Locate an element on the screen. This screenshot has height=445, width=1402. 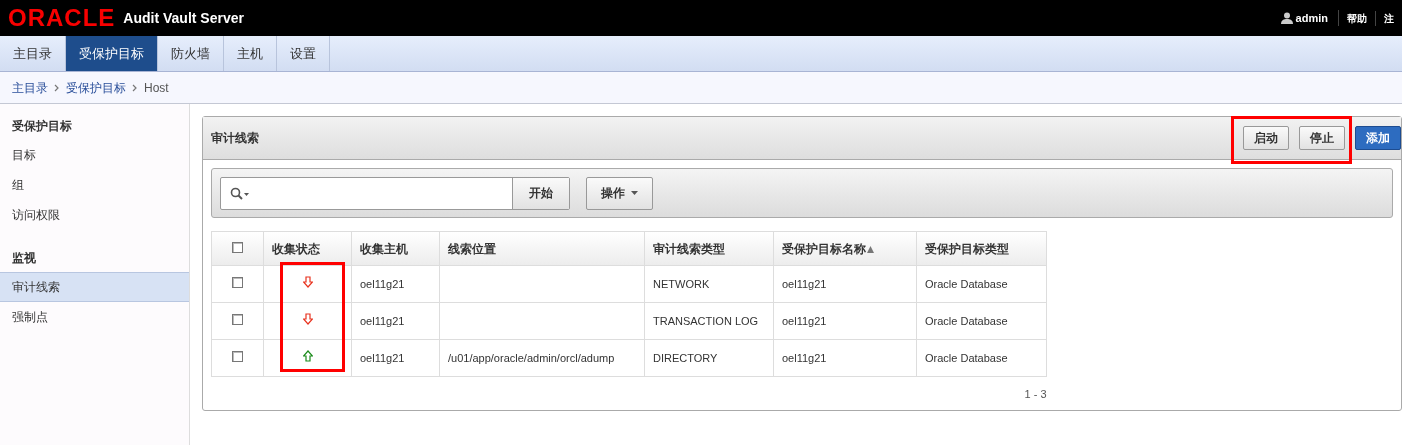
header-link: 帮助 is located at coordinates (1357, 18).